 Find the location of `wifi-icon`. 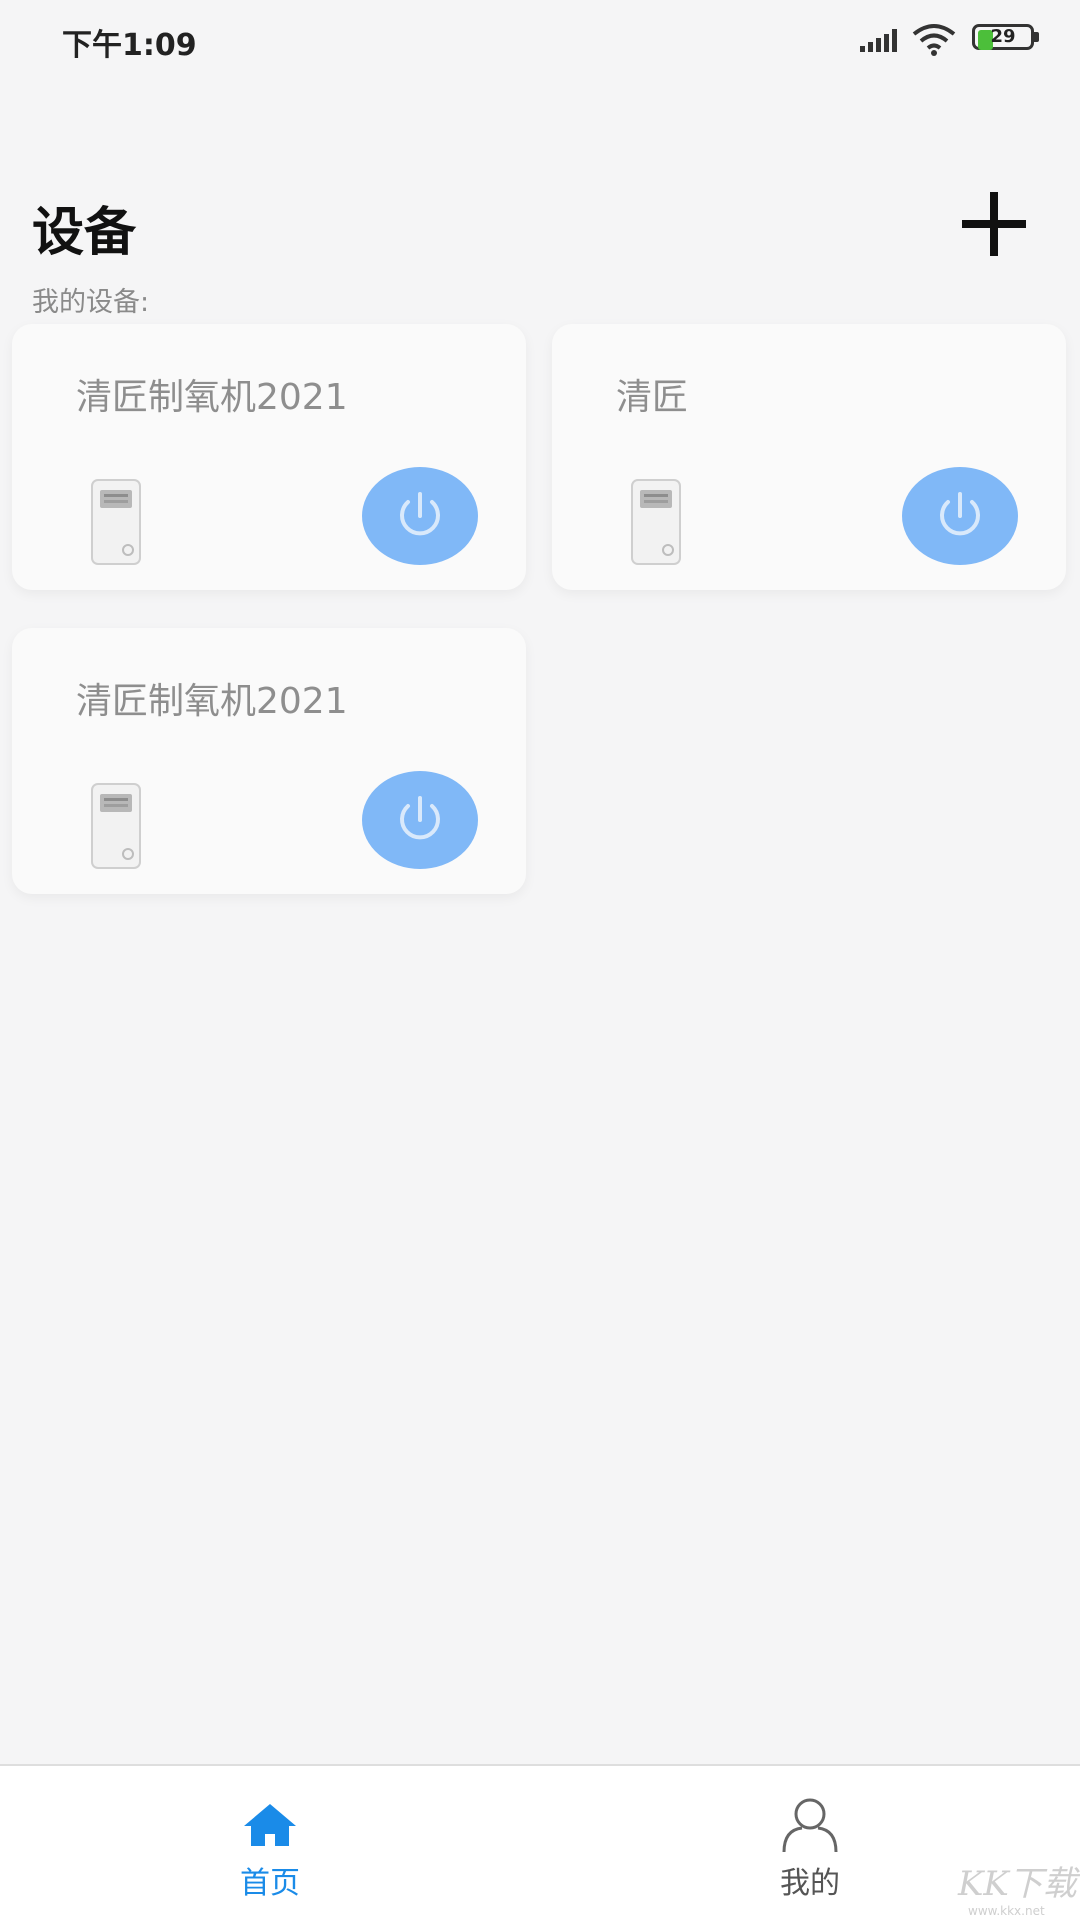

wifi-icon is located at coordinates (934, 40).